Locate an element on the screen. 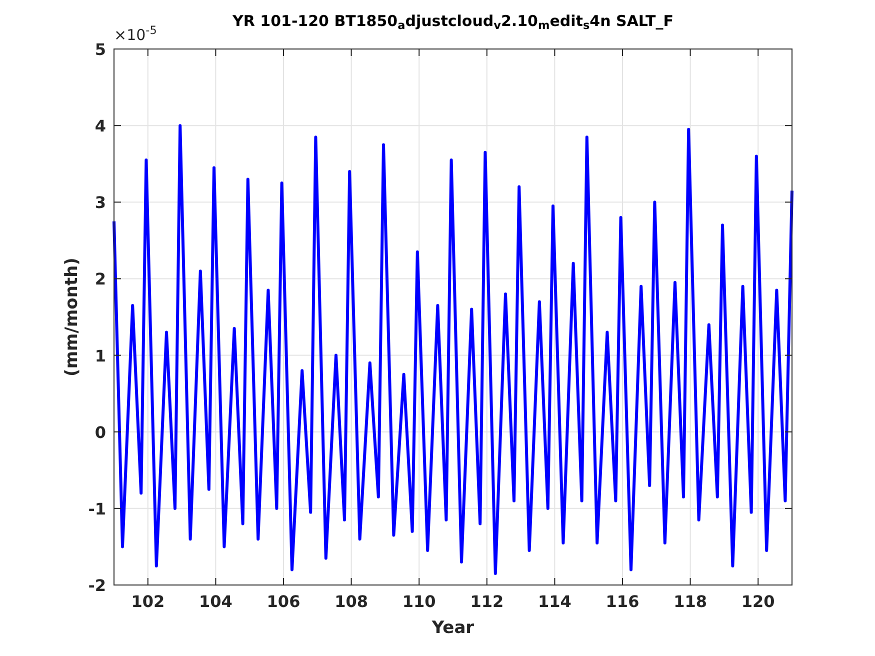 Image resolution: width=875 pixels, height=656 pixels. x-tick-label: 108 is located at coordinates (351, 601).